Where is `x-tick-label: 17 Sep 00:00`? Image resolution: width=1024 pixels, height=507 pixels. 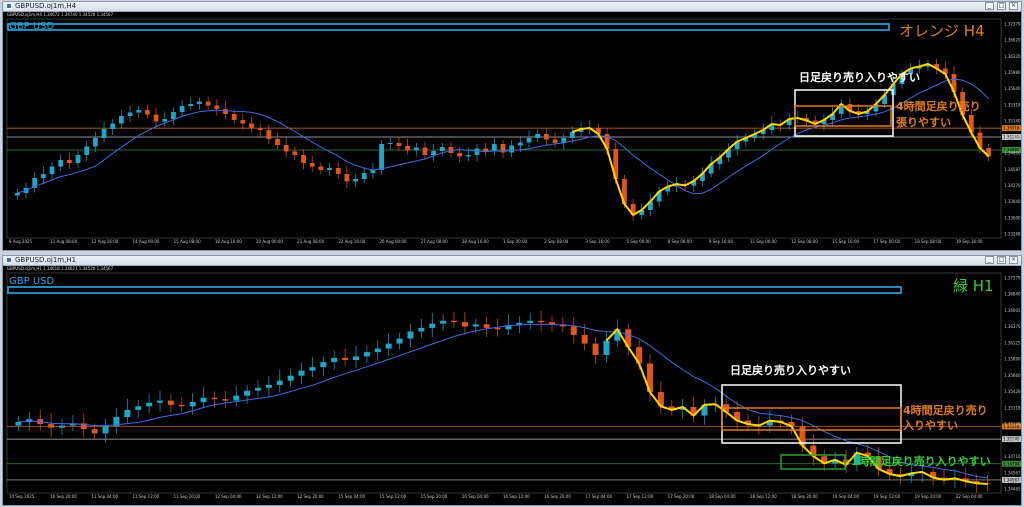
x-tick-label: 17 Sep 00:00 is located at coordinates (887, 241).